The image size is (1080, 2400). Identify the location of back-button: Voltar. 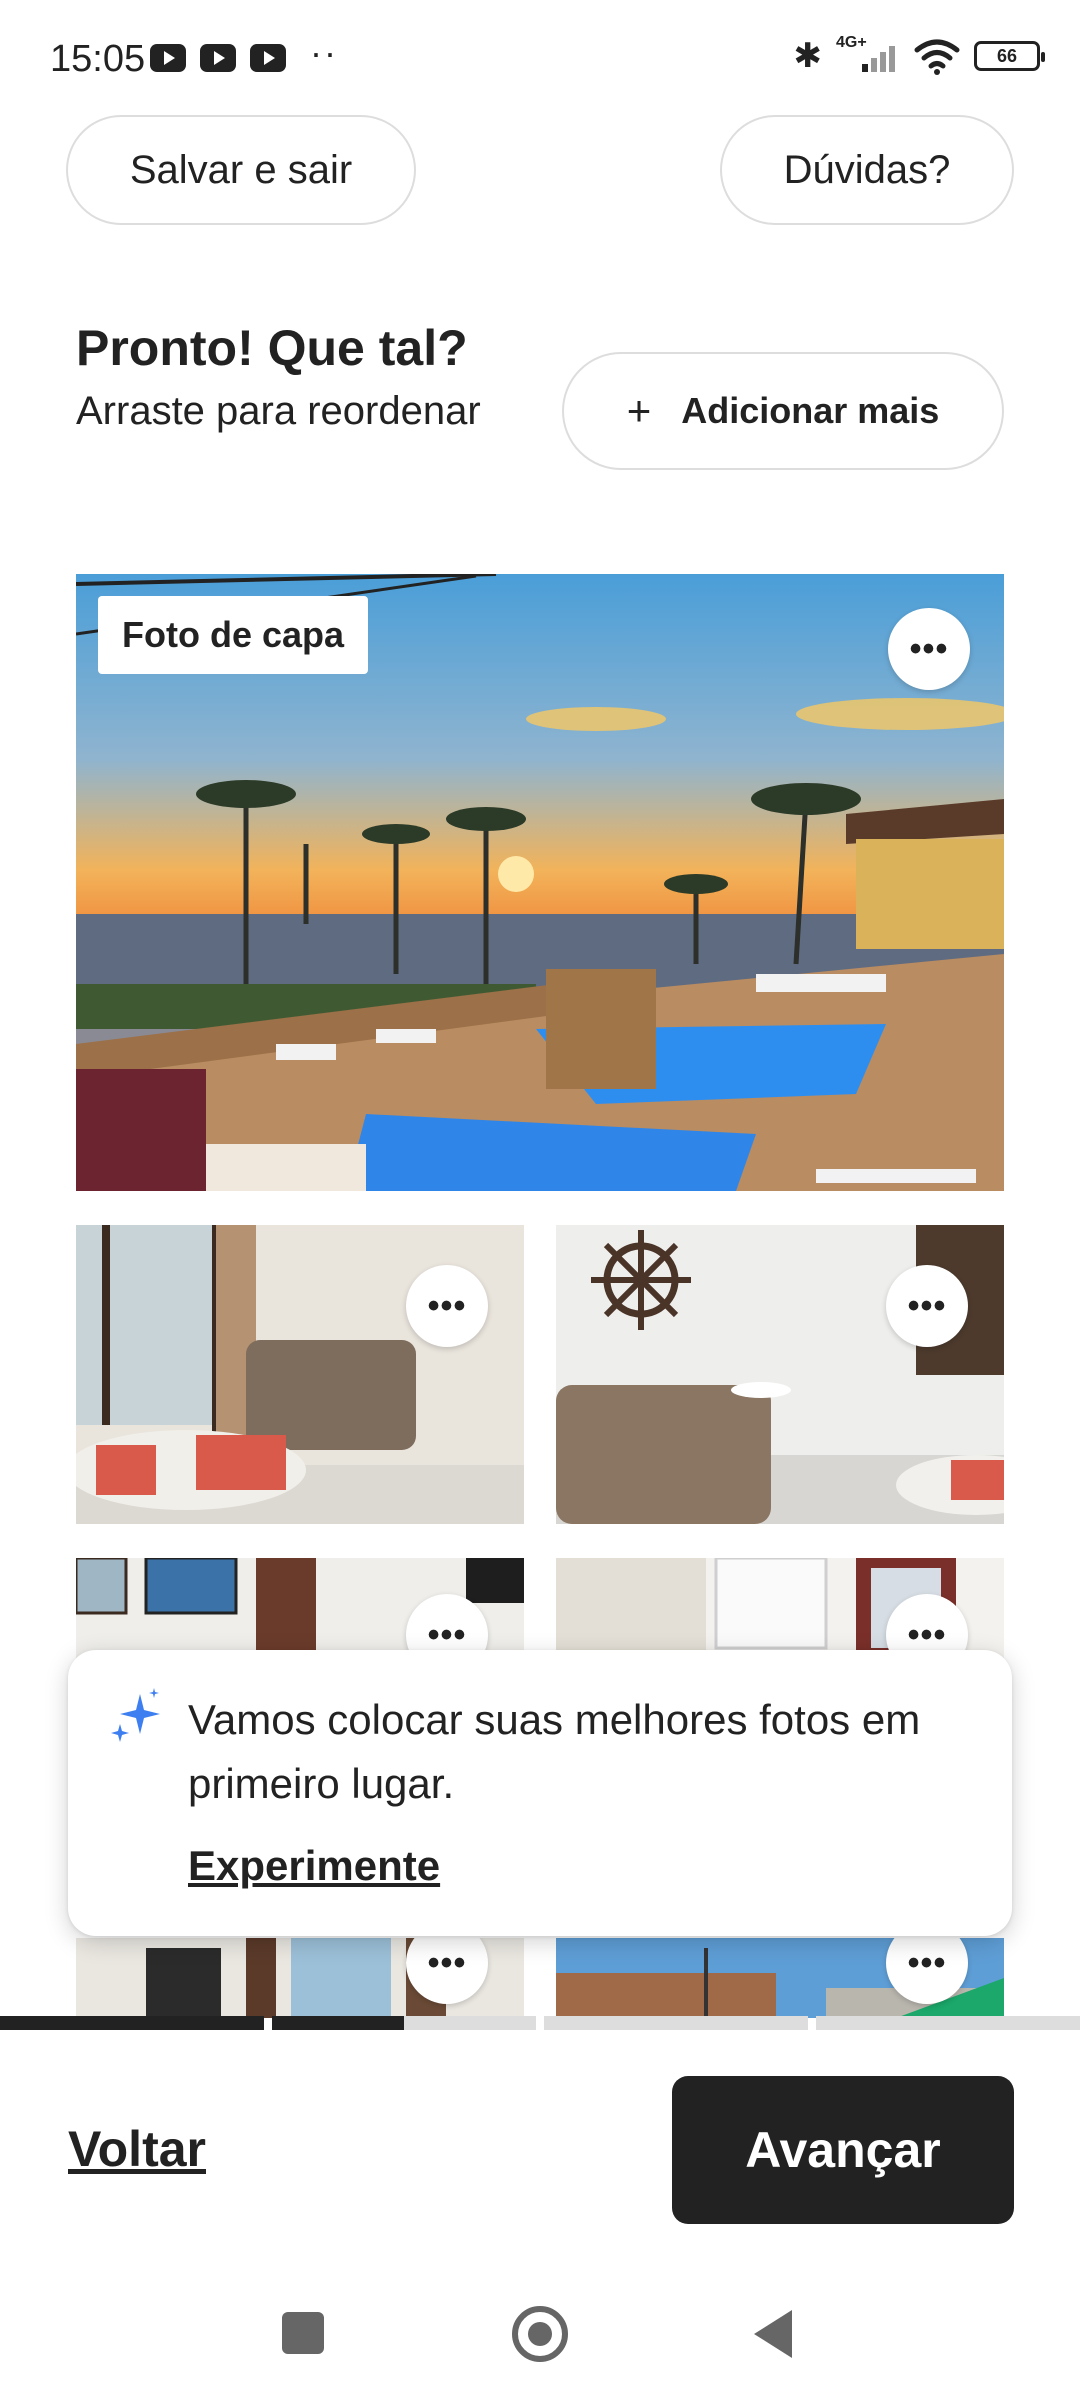
(137, 2149).